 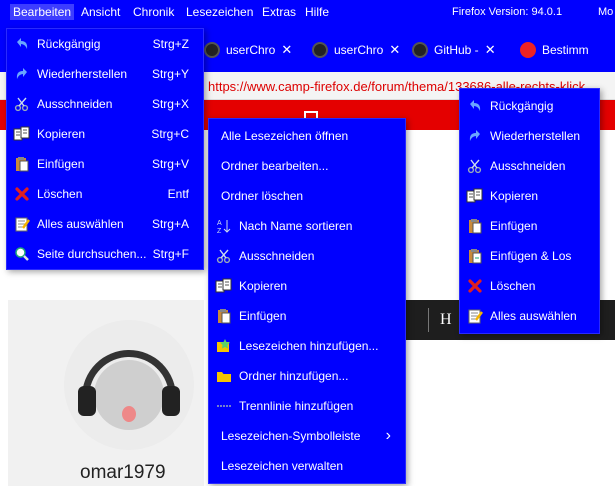 I want to click on context-menu-item: Rückgängig, so click(x=529, y=106).